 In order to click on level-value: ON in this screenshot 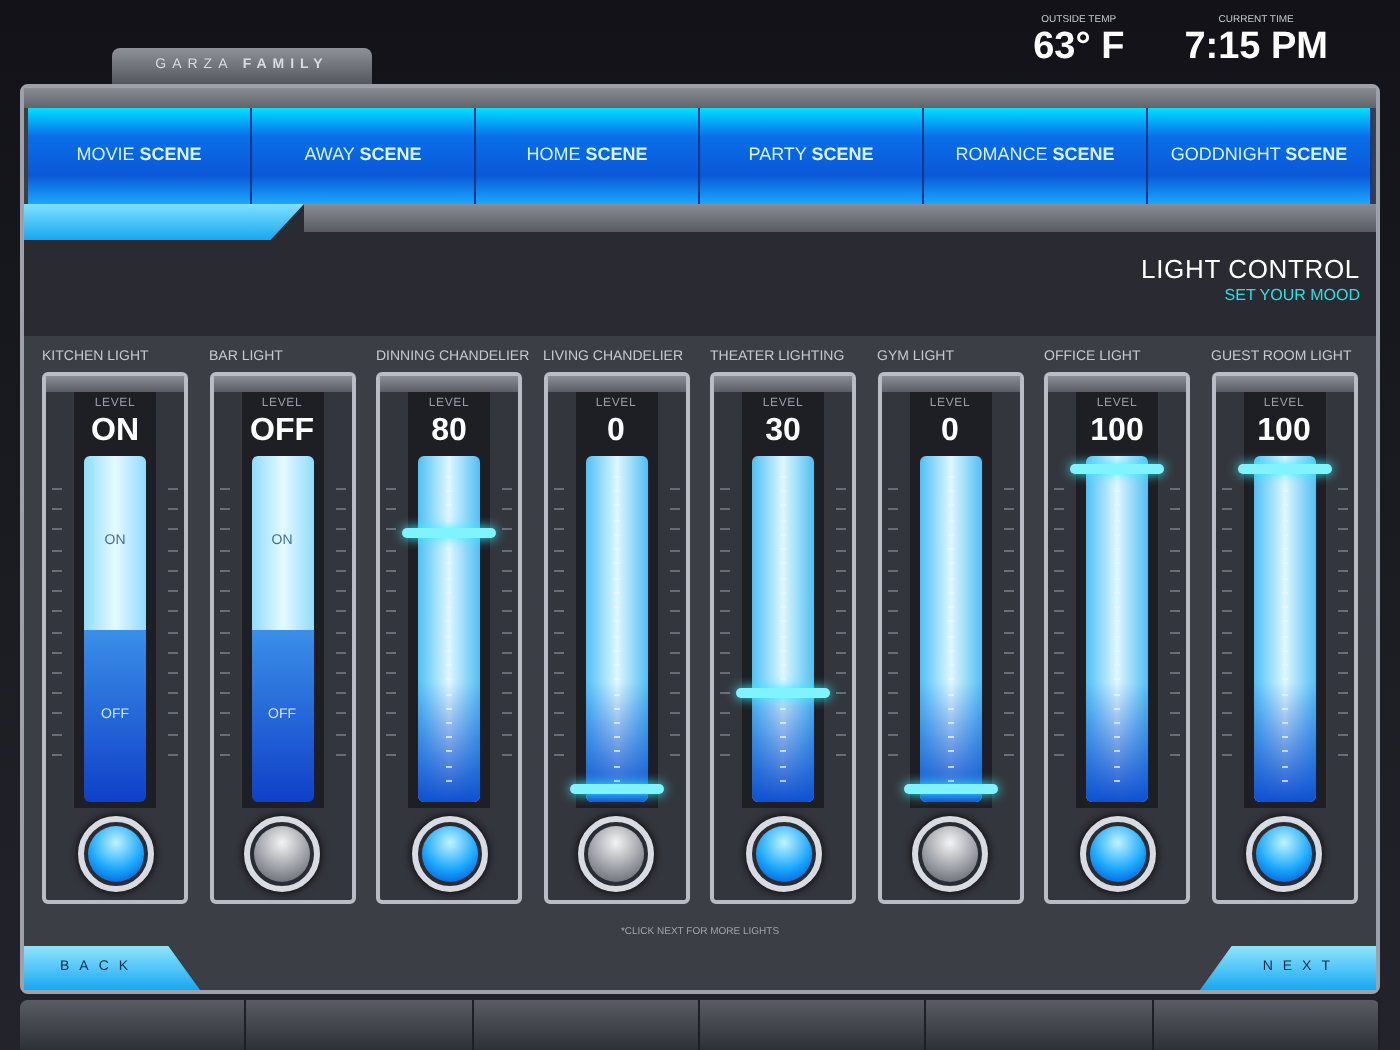, I will do `click(115, 432)`.